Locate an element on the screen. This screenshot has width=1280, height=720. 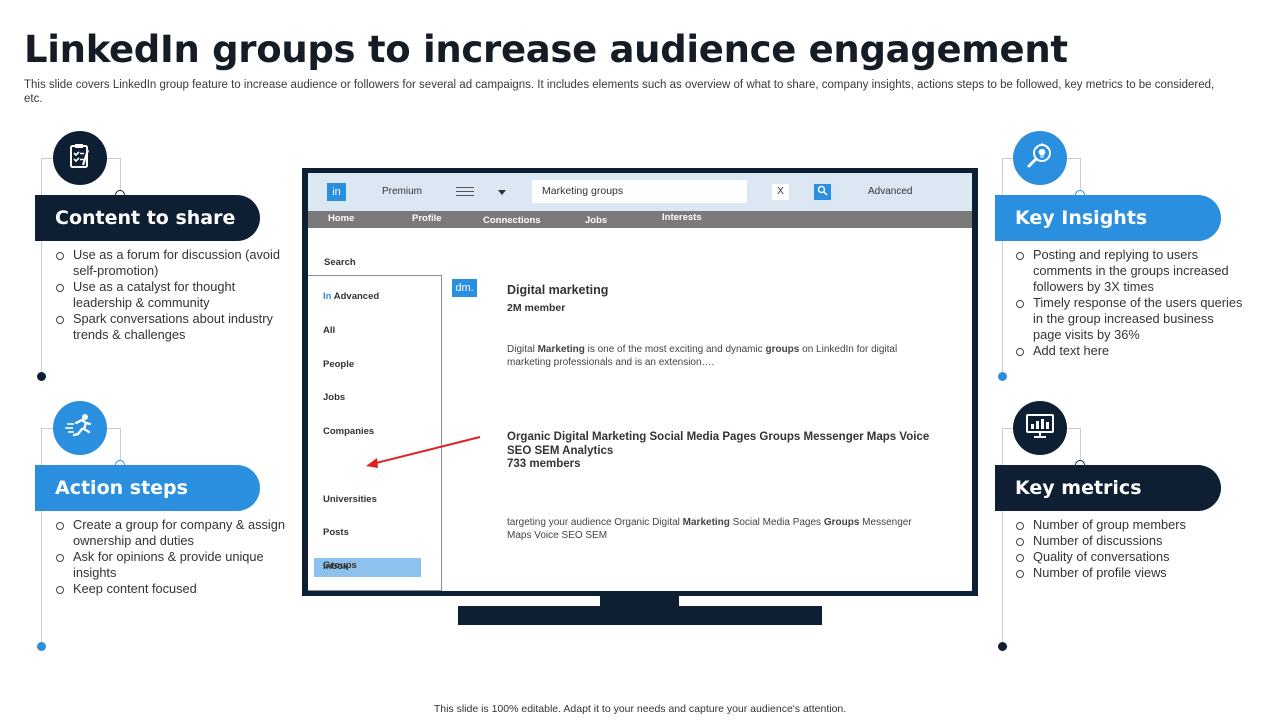
list-item: Number of profile views is located at coordinates (1130, 573).